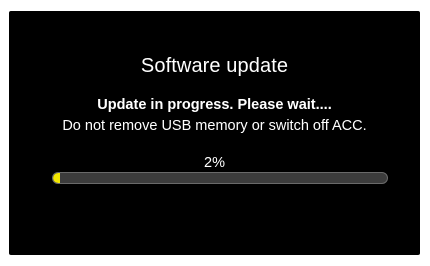 This screenshot has height=266, width=430. I want to click on progress-bar-fill, so click(56, 178).